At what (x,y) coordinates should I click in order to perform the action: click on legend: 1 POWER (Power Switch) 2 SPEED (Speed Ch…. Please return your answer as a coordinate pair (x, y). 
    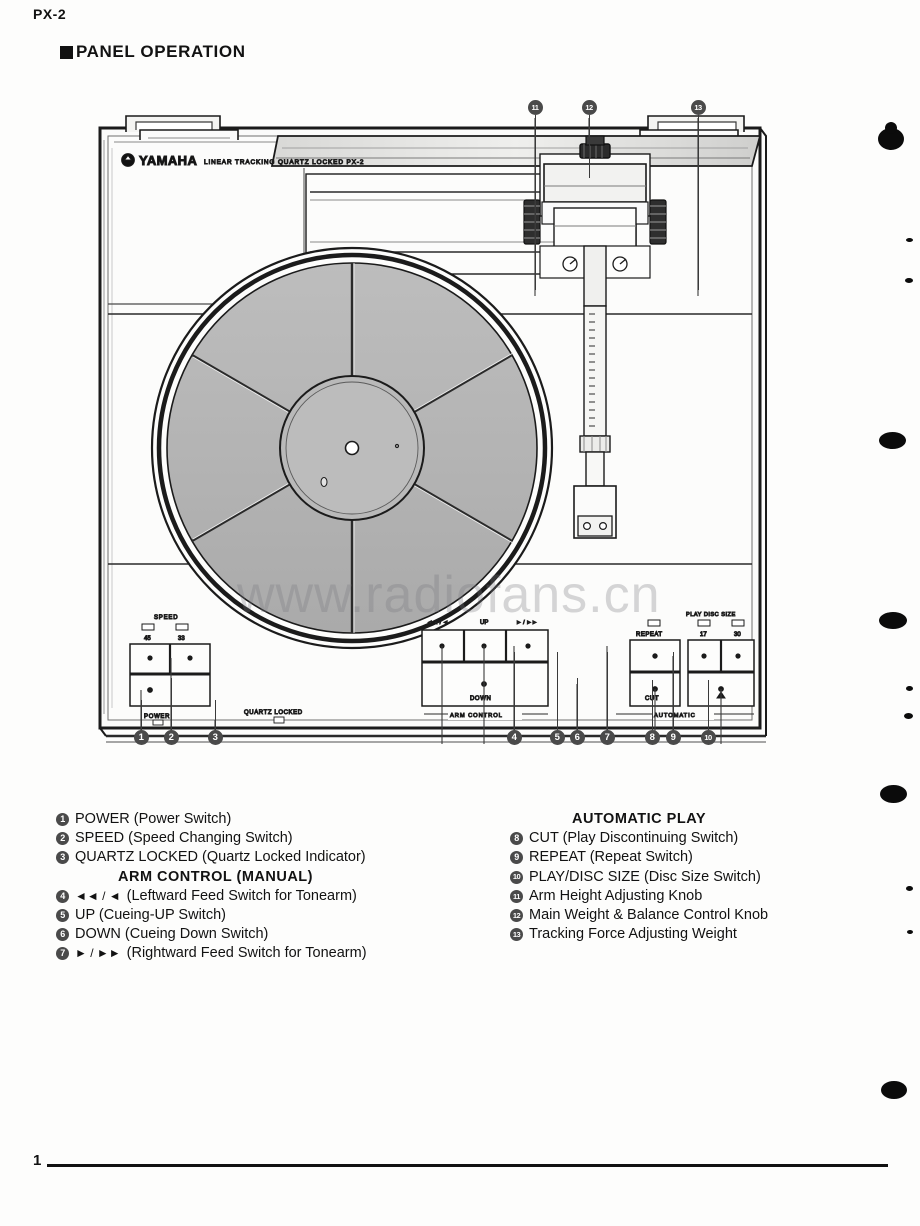
    Looking at the image, I should click on (463, 885).